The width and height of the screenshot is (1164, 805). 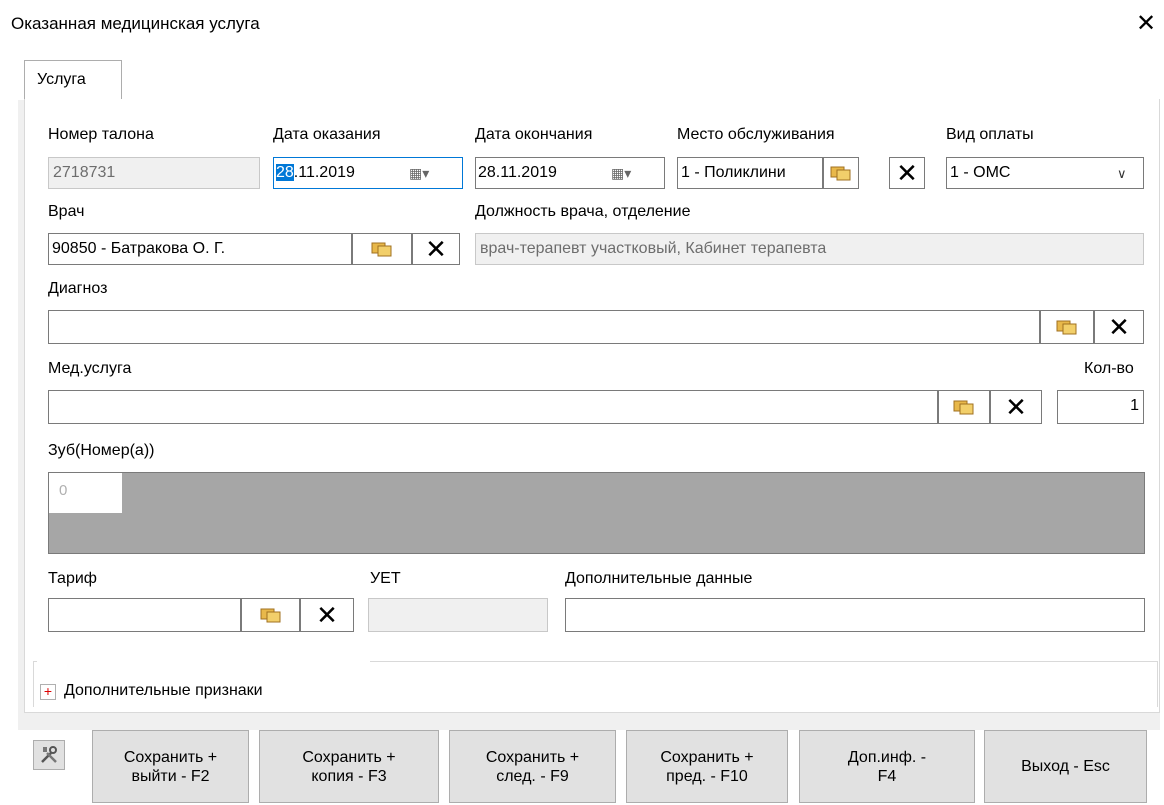 What do you see at coordinates (144, 615) in the screenshot?
I see `tarif-field` at bounding box center [144, 615].